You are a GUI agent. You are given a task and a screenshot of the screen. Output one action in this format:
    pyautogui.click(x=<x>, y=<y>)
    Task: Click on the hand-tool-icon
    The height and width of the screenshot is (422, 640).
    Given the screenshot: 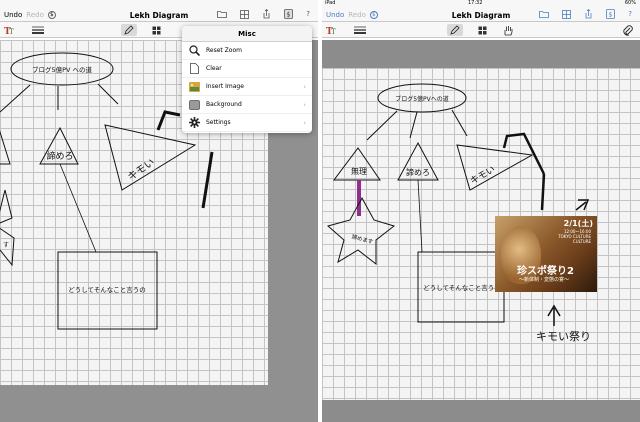 What is the action you would take?
    pyautogui.click(x=508, y=30)
    